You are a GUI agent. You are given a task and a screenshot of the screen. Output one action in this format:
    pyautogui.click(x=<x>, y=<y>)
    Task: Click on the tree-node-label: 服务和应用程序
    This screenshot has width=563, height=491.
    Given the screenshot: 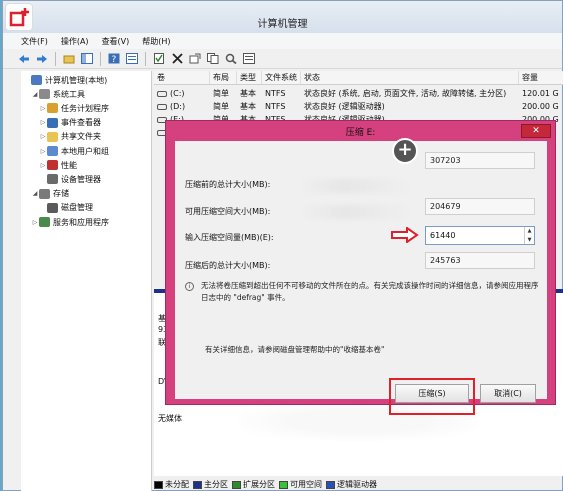 What is the action you would take?
    pyautogui.click(x=81, y=222)
    